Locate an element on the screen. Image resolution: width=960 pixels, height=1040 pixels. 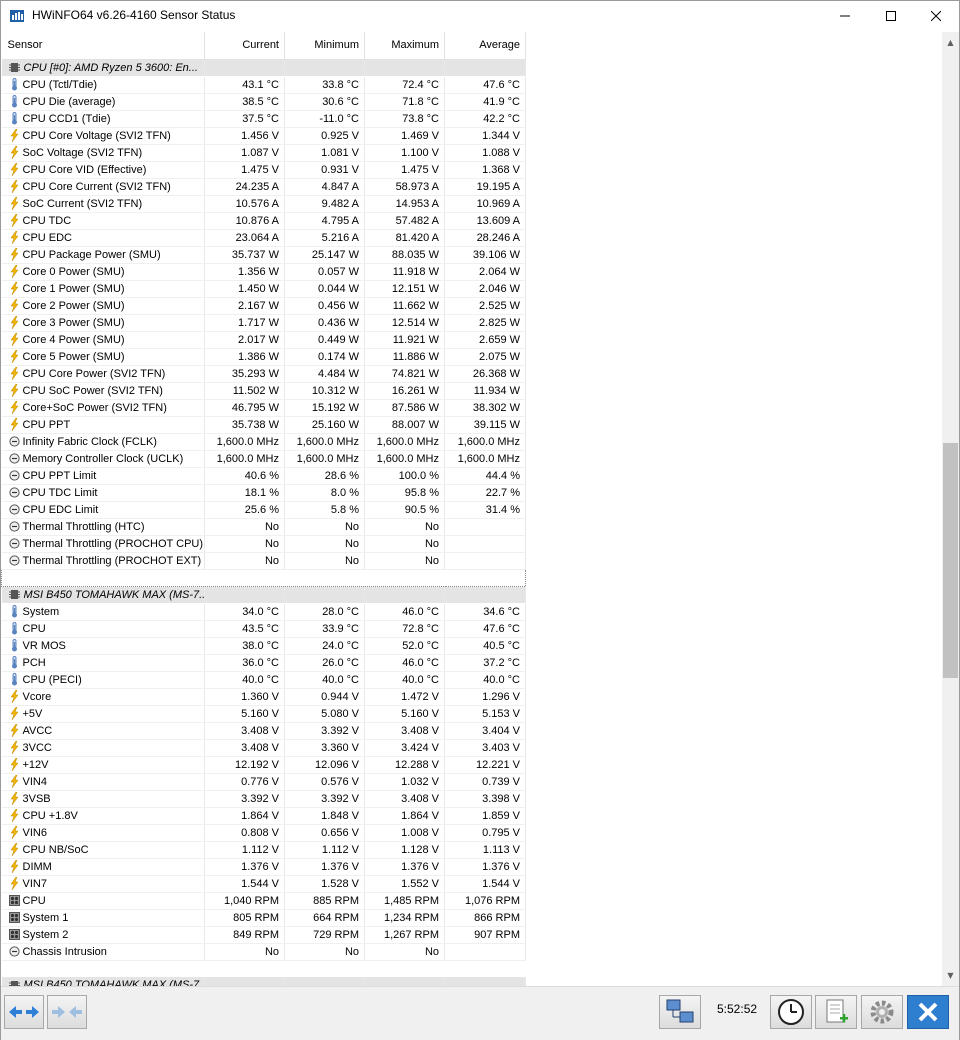
sensor-name-cell: 3VSB is located at coordinates (103, 799).